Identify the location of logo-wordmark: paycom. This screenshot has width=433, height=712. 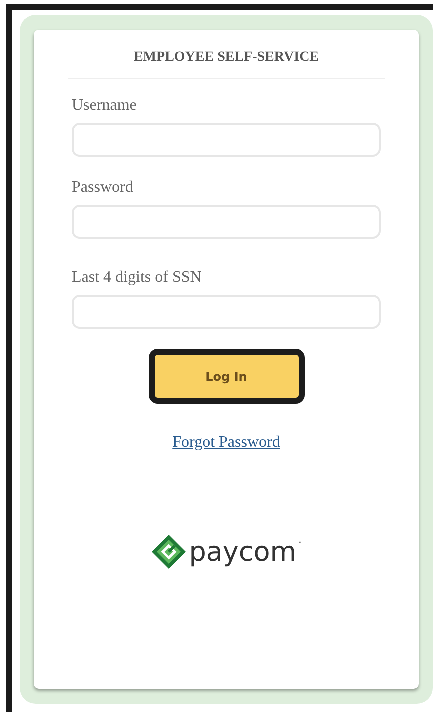
(243, 552).